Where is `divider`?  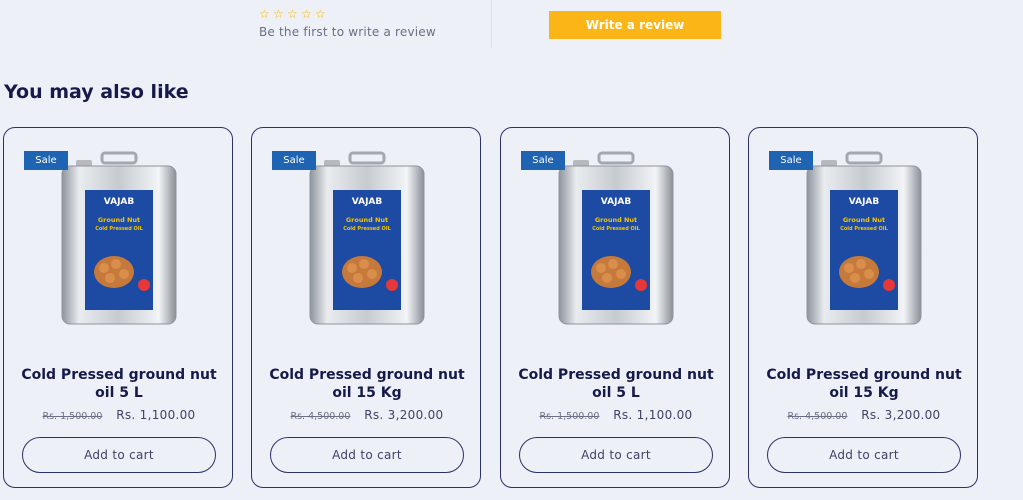 divider is located at coordinates (491, 24).